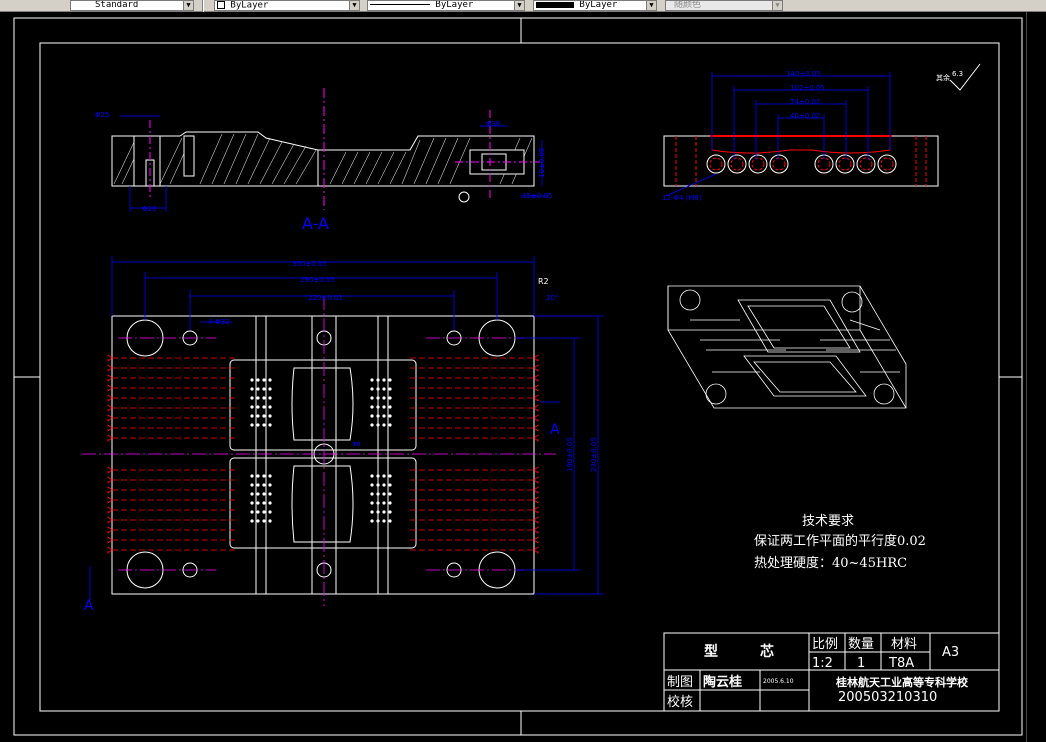 This screenshot has height=742, width=1046. Describe the element at coordinates (1036, 377) in the screenshot. I see `right-panel-edge` at that location.